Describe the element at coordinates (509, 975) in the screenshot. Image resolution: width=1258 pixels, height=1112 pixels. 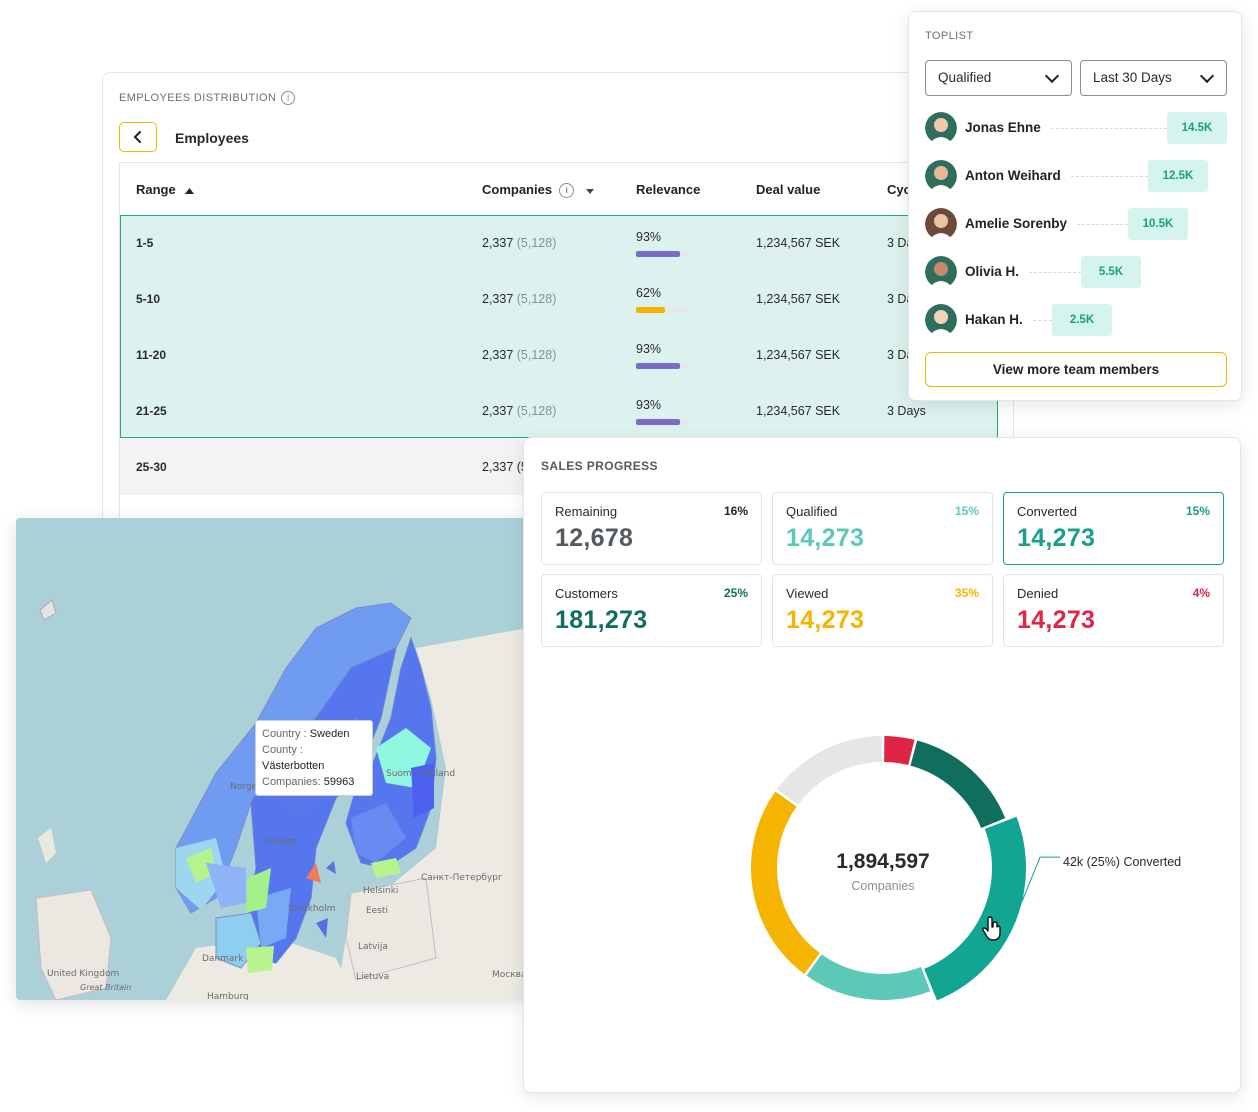
I see `map-label: Москва` at that location.